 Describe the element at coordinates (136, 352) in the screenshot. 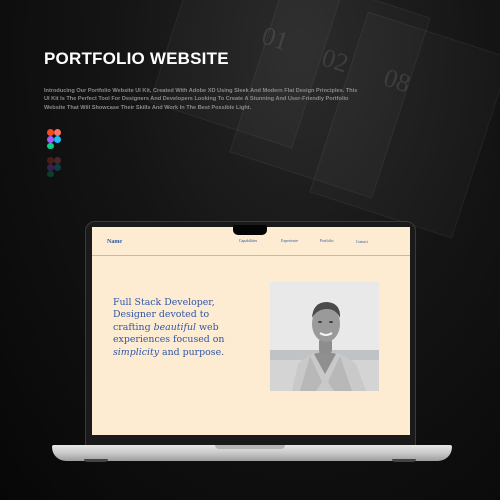

I see `hero-emphasis: simplicity` at that location.